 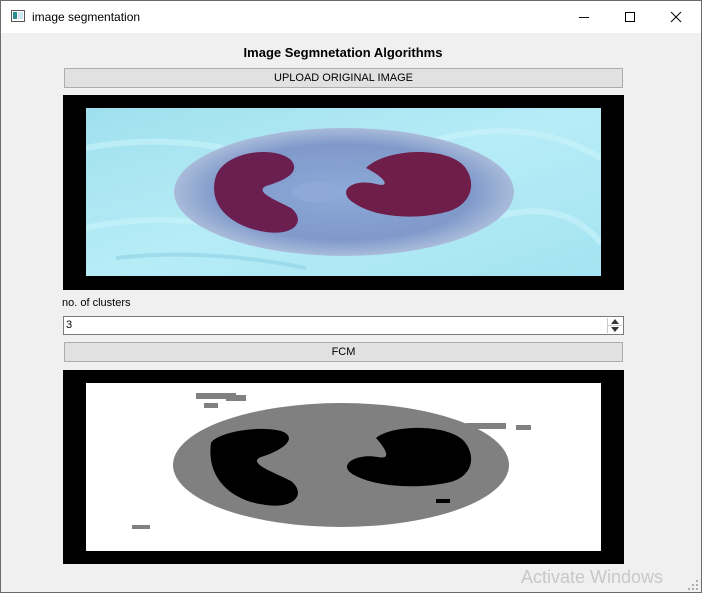 I want to click on spinbox-arrows, so click(x=614, y=325).